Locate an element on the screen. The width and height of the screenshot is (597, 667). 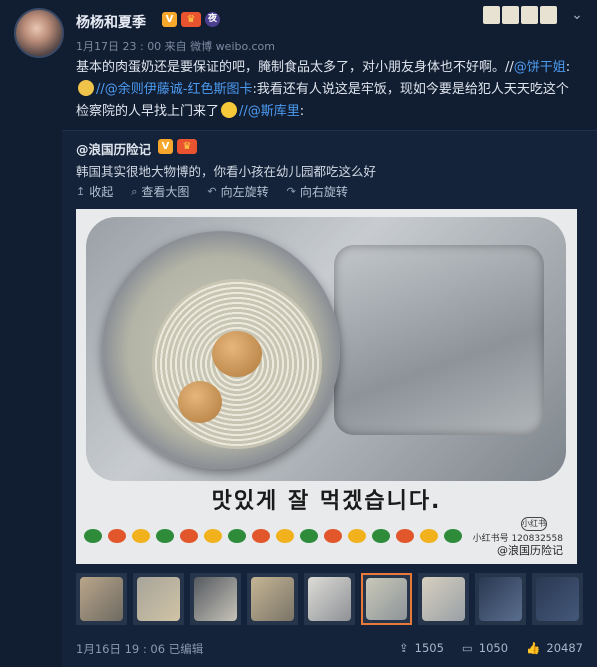
rotate-right-label: 向右旋转 is located at coordinates (323, 192).